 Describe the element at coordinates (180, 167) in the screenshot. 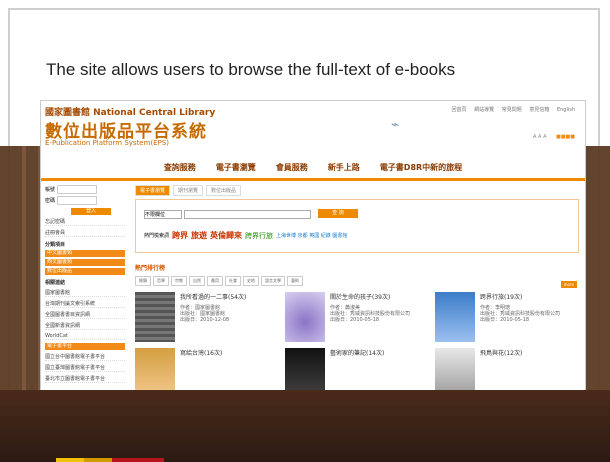

I see `nav-item-search: 查詢服務` at that location.